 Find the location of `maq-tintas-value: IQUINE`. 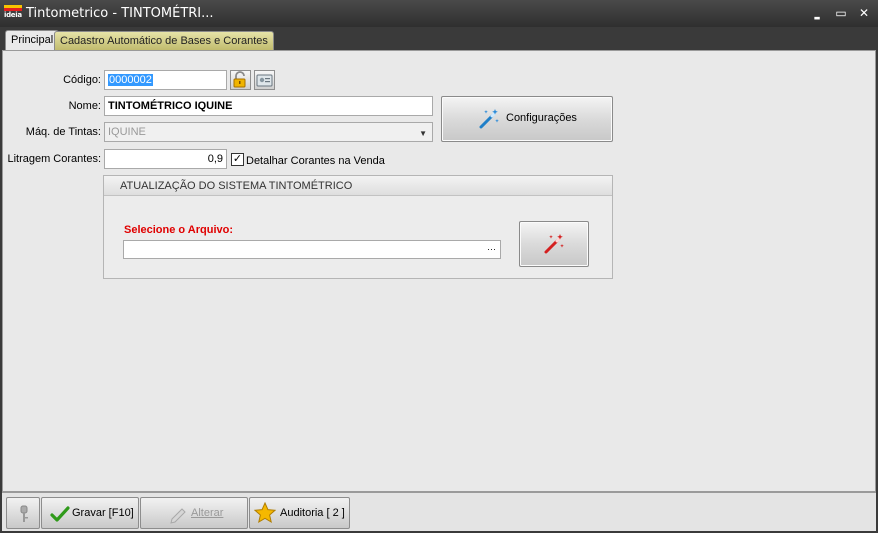

maq-tintas-value: IQUINE is located at coordinates (127, 132).